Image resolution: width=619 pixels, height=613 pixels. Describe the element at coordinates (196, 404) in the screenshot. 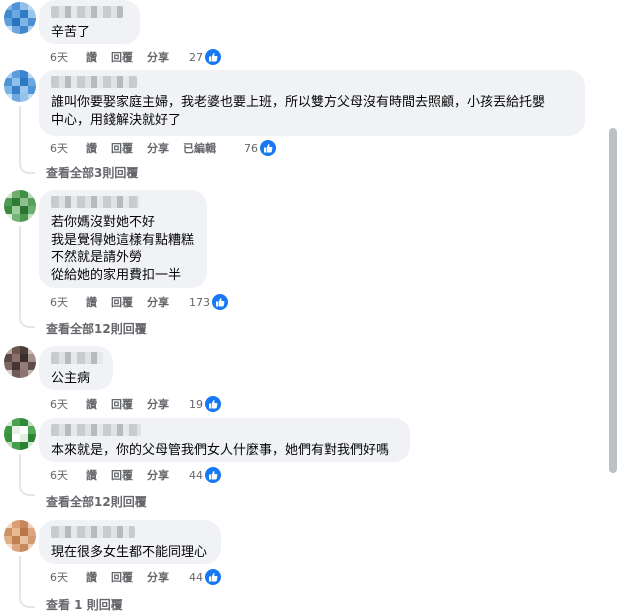

I see `reaction-count-number: 19` at that location.